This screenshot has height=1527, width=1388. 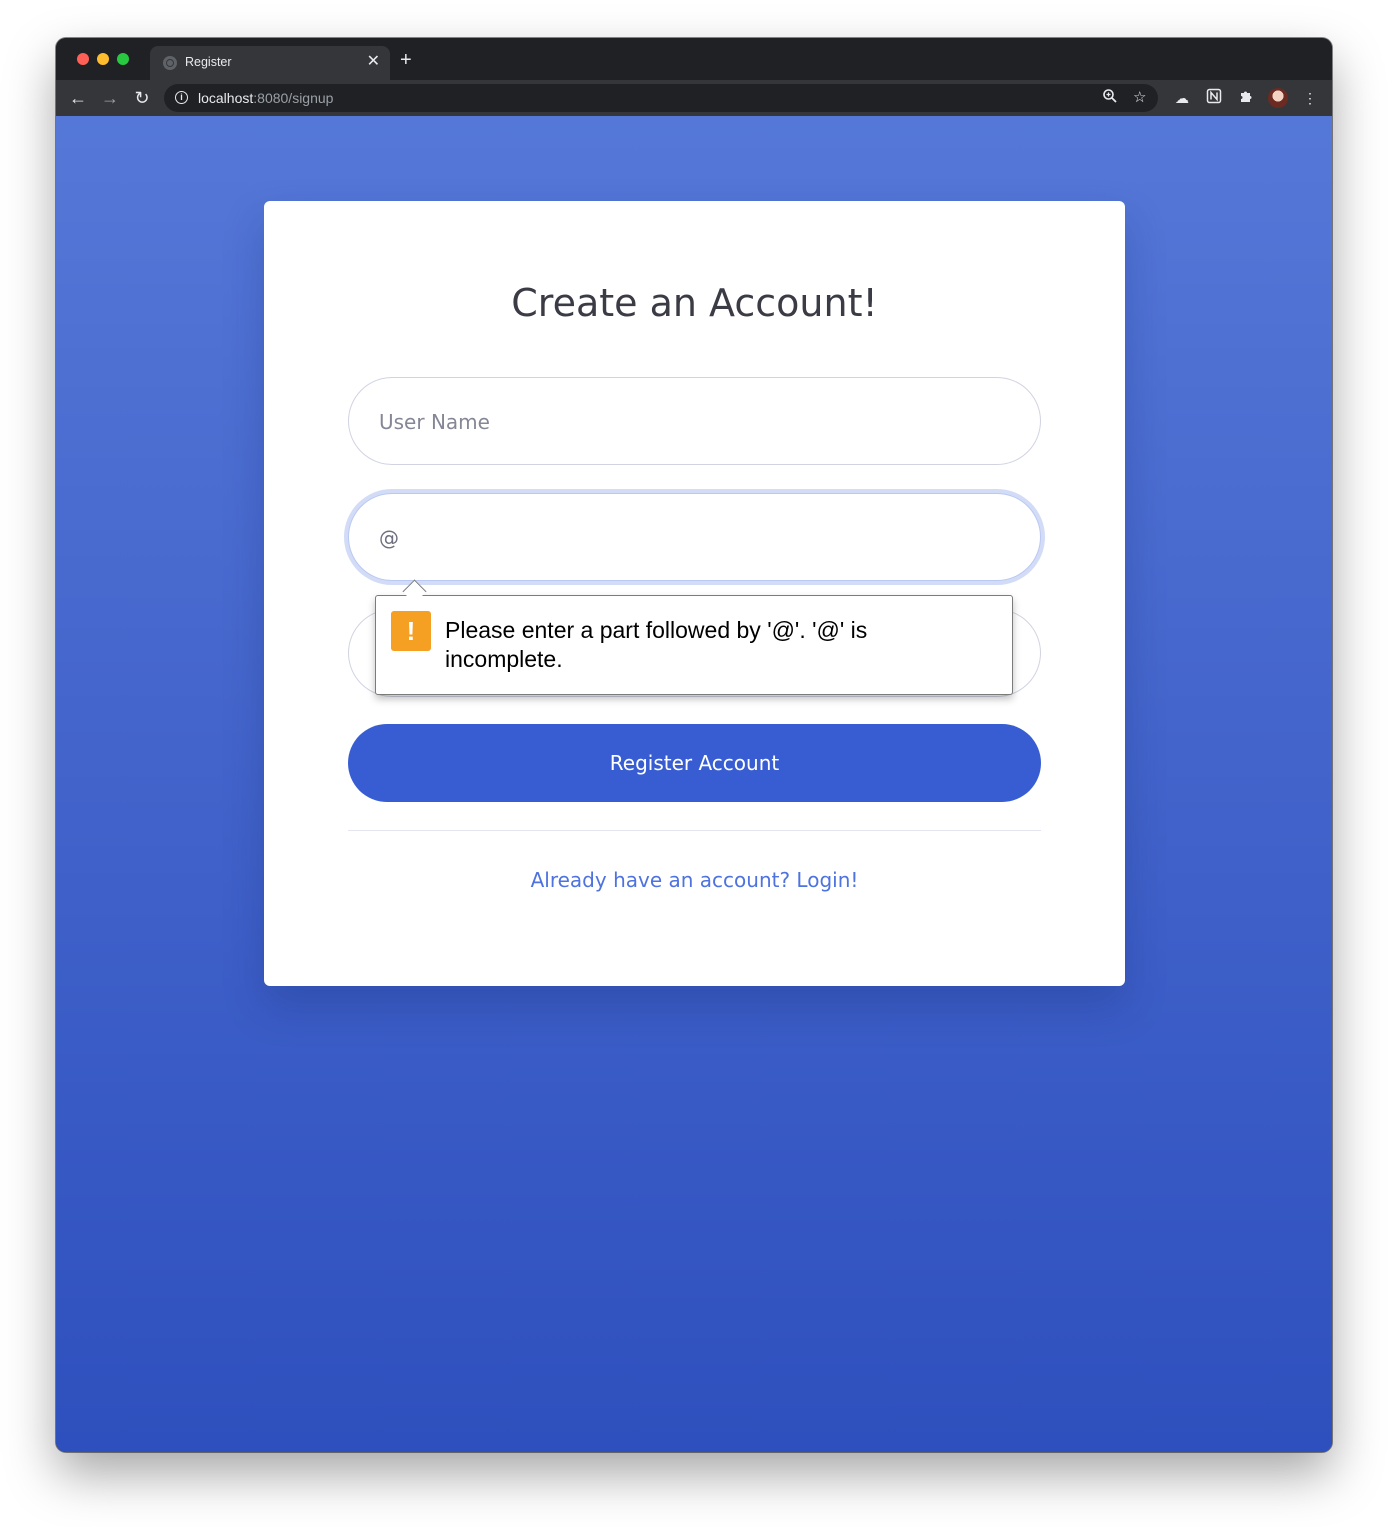 What do you see at coordinates (142, 98) in the screenshot?
I see `reload-icon: ↻` at bounding box center [142, 98].